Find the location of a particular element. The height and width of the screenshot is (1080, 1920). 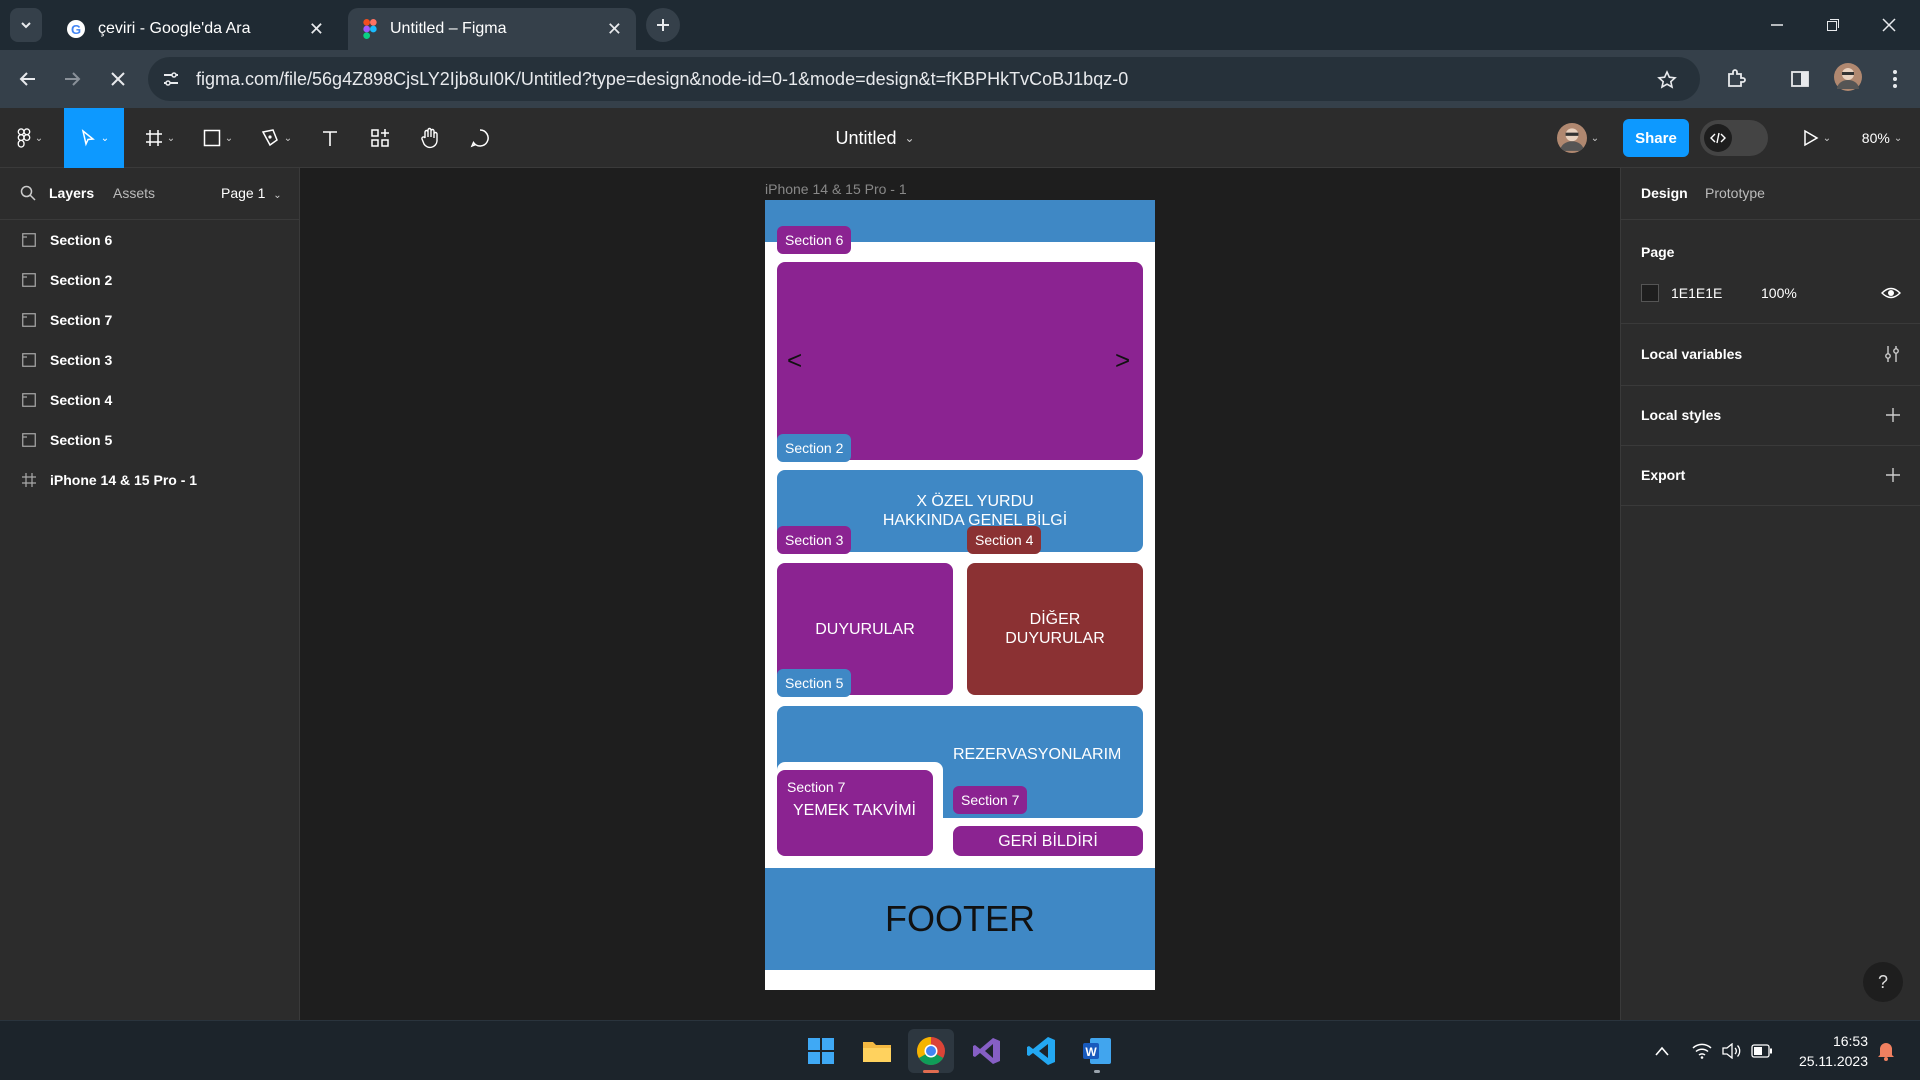

shape-tool: ⌄ is located at coordinates (218, 138).